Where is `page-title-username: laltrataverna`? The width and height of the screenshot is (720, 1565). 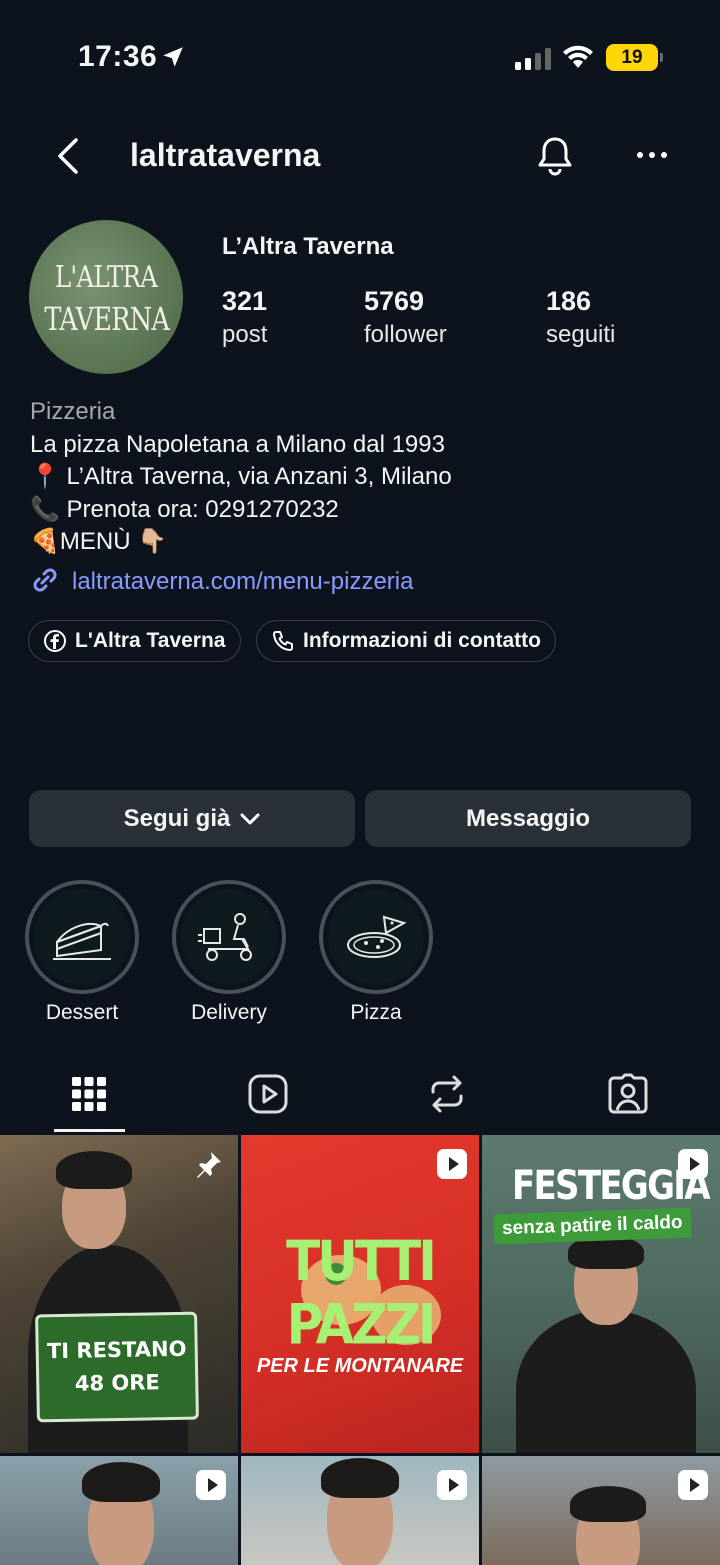
page-title-username: laltrataverna is located at coordinates (225, 155).